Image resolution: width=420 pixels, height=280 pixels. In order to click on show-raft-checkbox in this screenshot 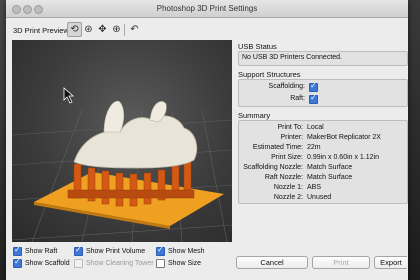, I will do `click(17, 250)`.